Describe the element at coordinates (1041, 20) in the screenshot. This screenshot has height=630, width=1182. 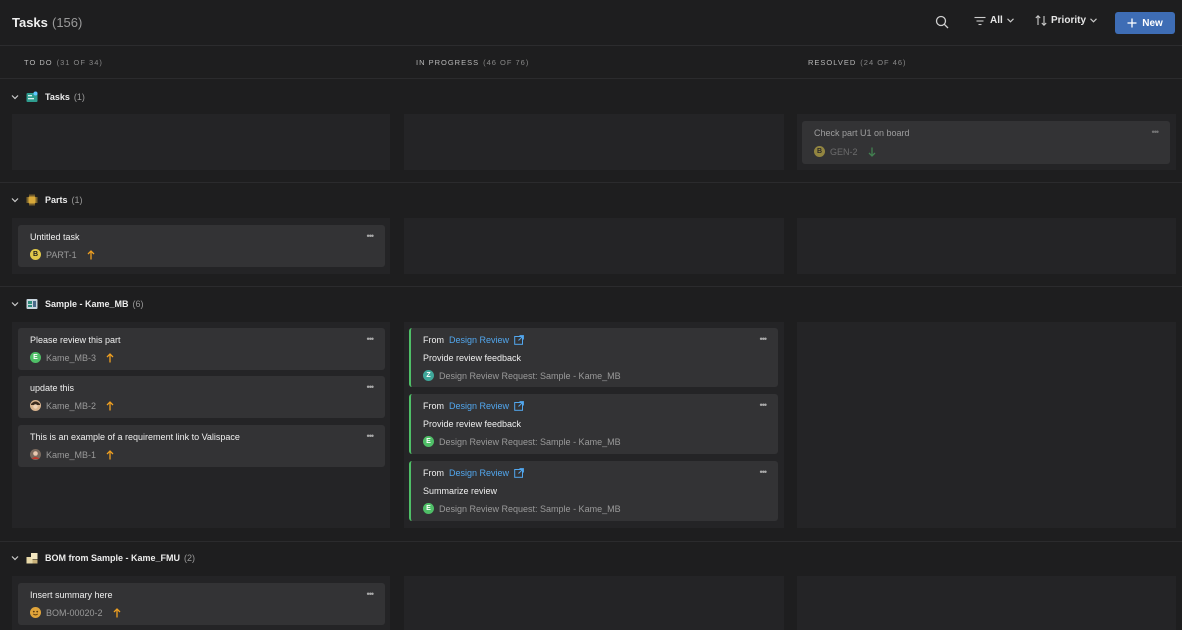
I see `sort-icon` at that location.